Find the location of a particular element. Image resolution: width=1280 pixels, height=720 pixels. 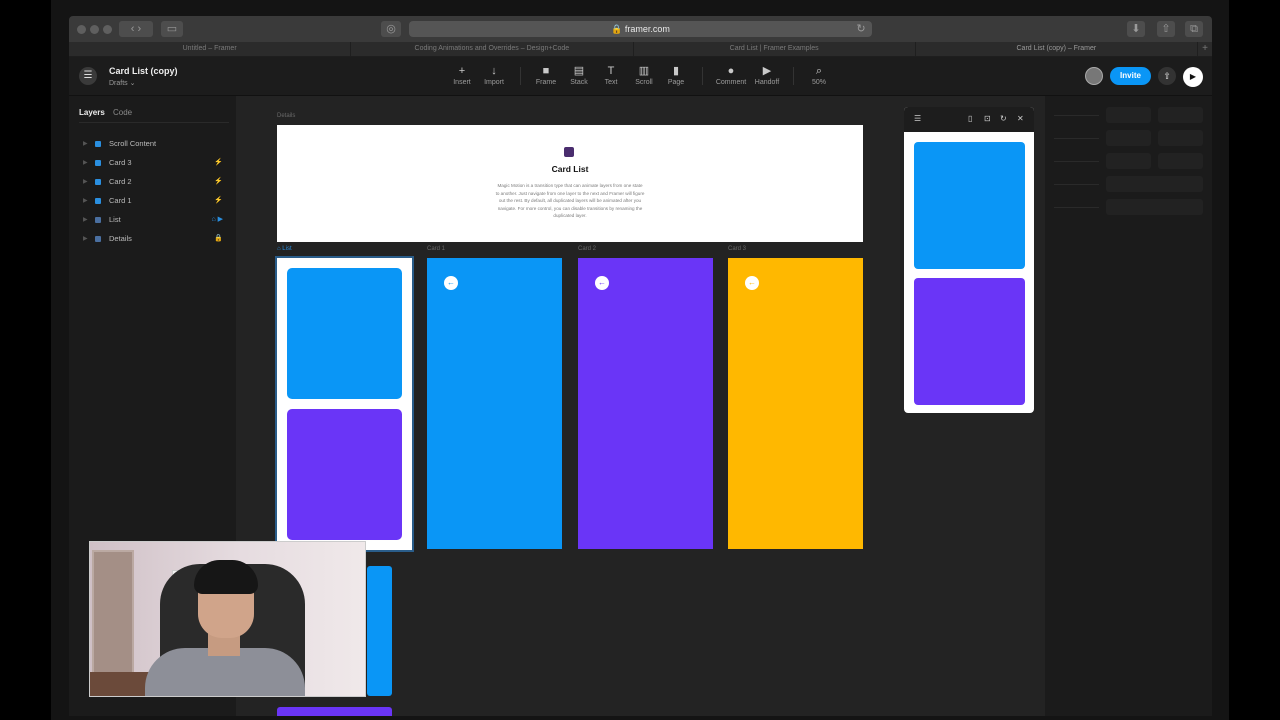

list-card-blue is located at coordinates (344, 333).